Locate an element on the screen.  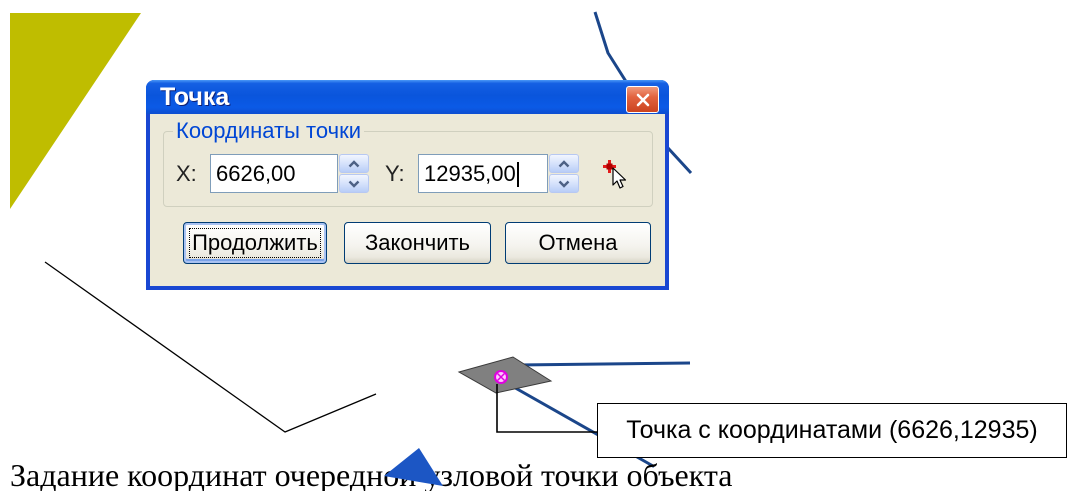
map-overlay is located at coordinates (413, 467).